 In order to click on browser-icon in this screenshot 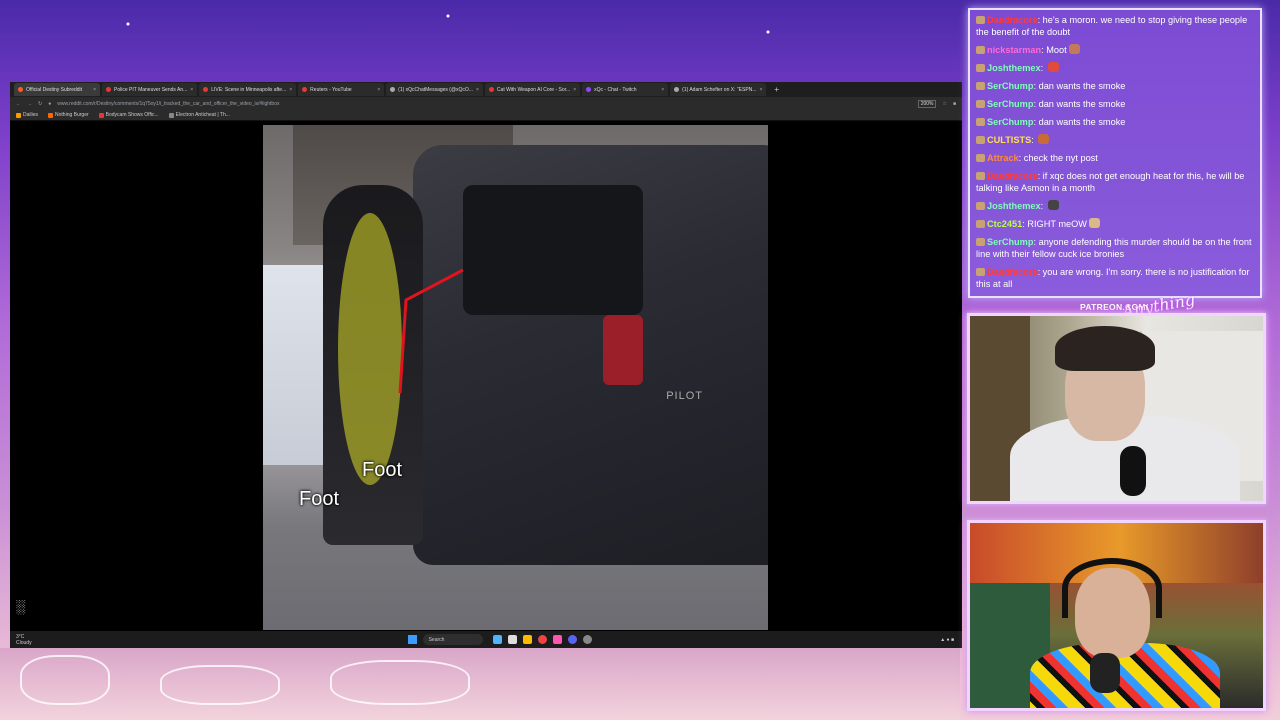, I will do `click(542, 639)`.